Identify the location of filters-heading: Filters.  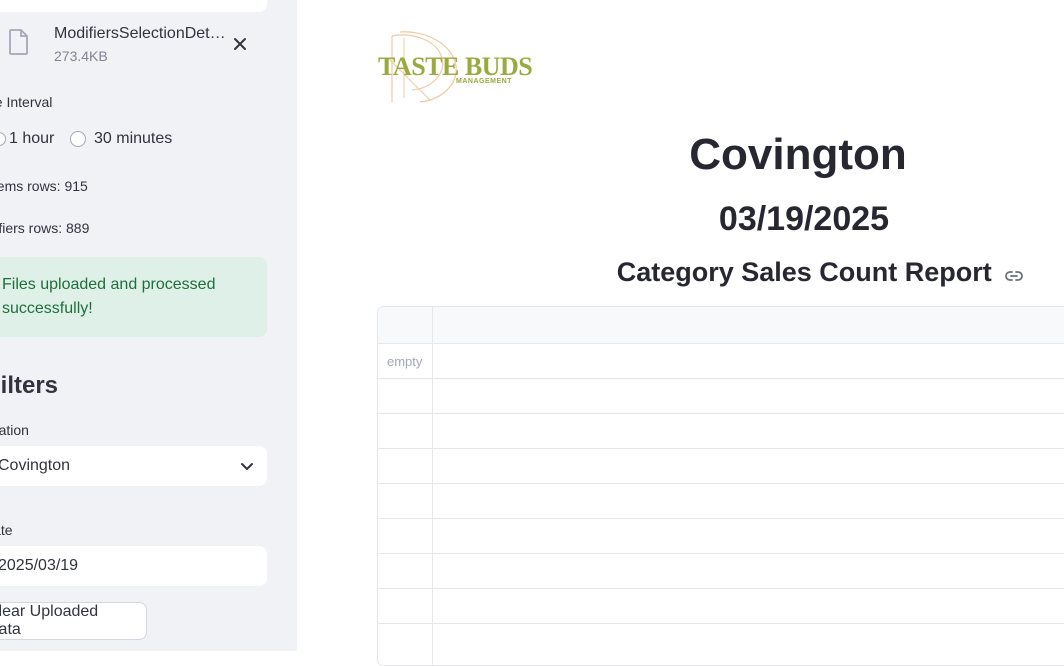
(29, 385).